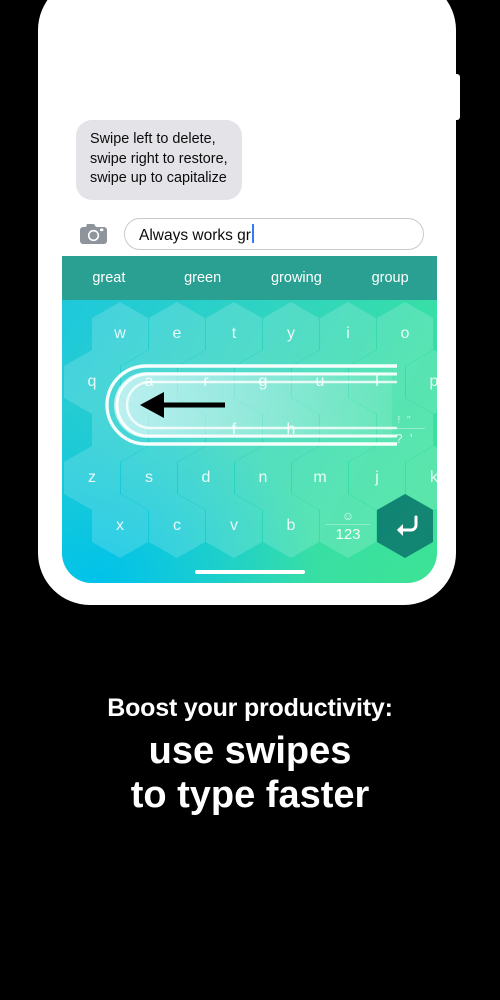 The height and width of the screenshot is (1000, 500). I want to click on key-label: o, so click(405, 333).